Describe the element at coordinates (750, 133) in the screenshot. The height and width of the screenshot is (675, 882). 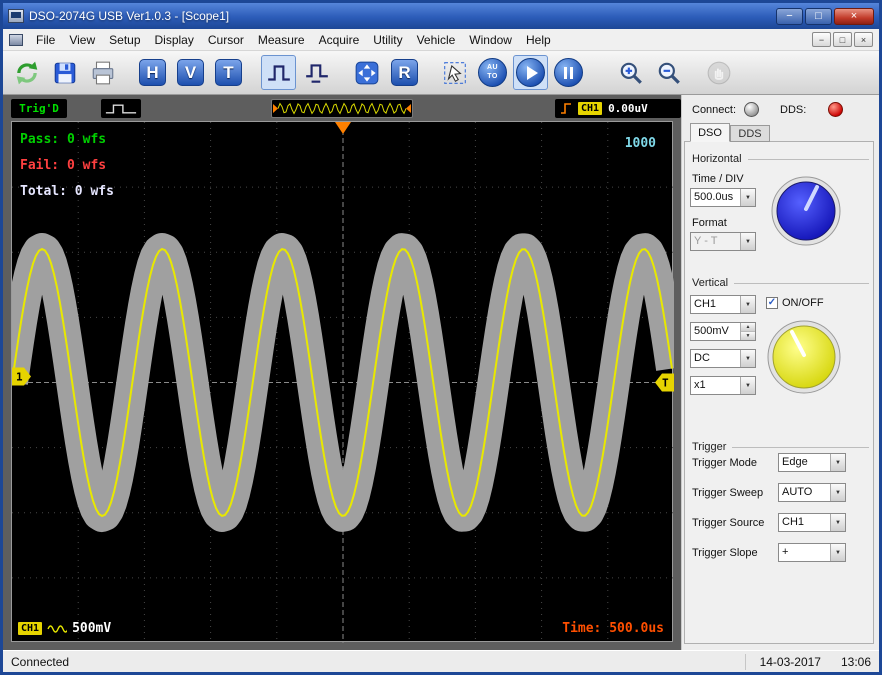
I see `tab-dds: DDS` at that location.